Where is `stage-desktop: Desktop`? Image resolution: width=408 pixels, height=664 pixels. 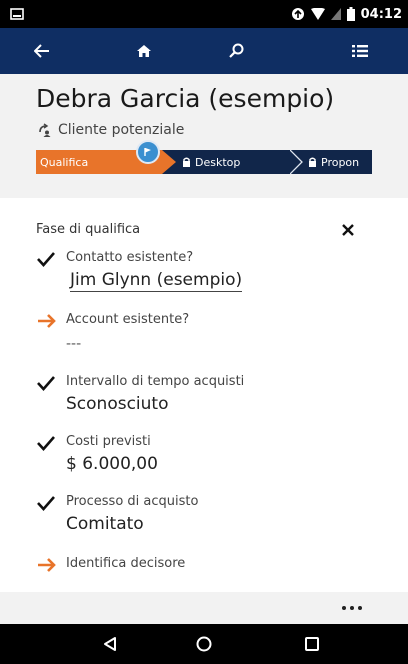 stage-desktop: Desktop is located at coordinates (231, 162).